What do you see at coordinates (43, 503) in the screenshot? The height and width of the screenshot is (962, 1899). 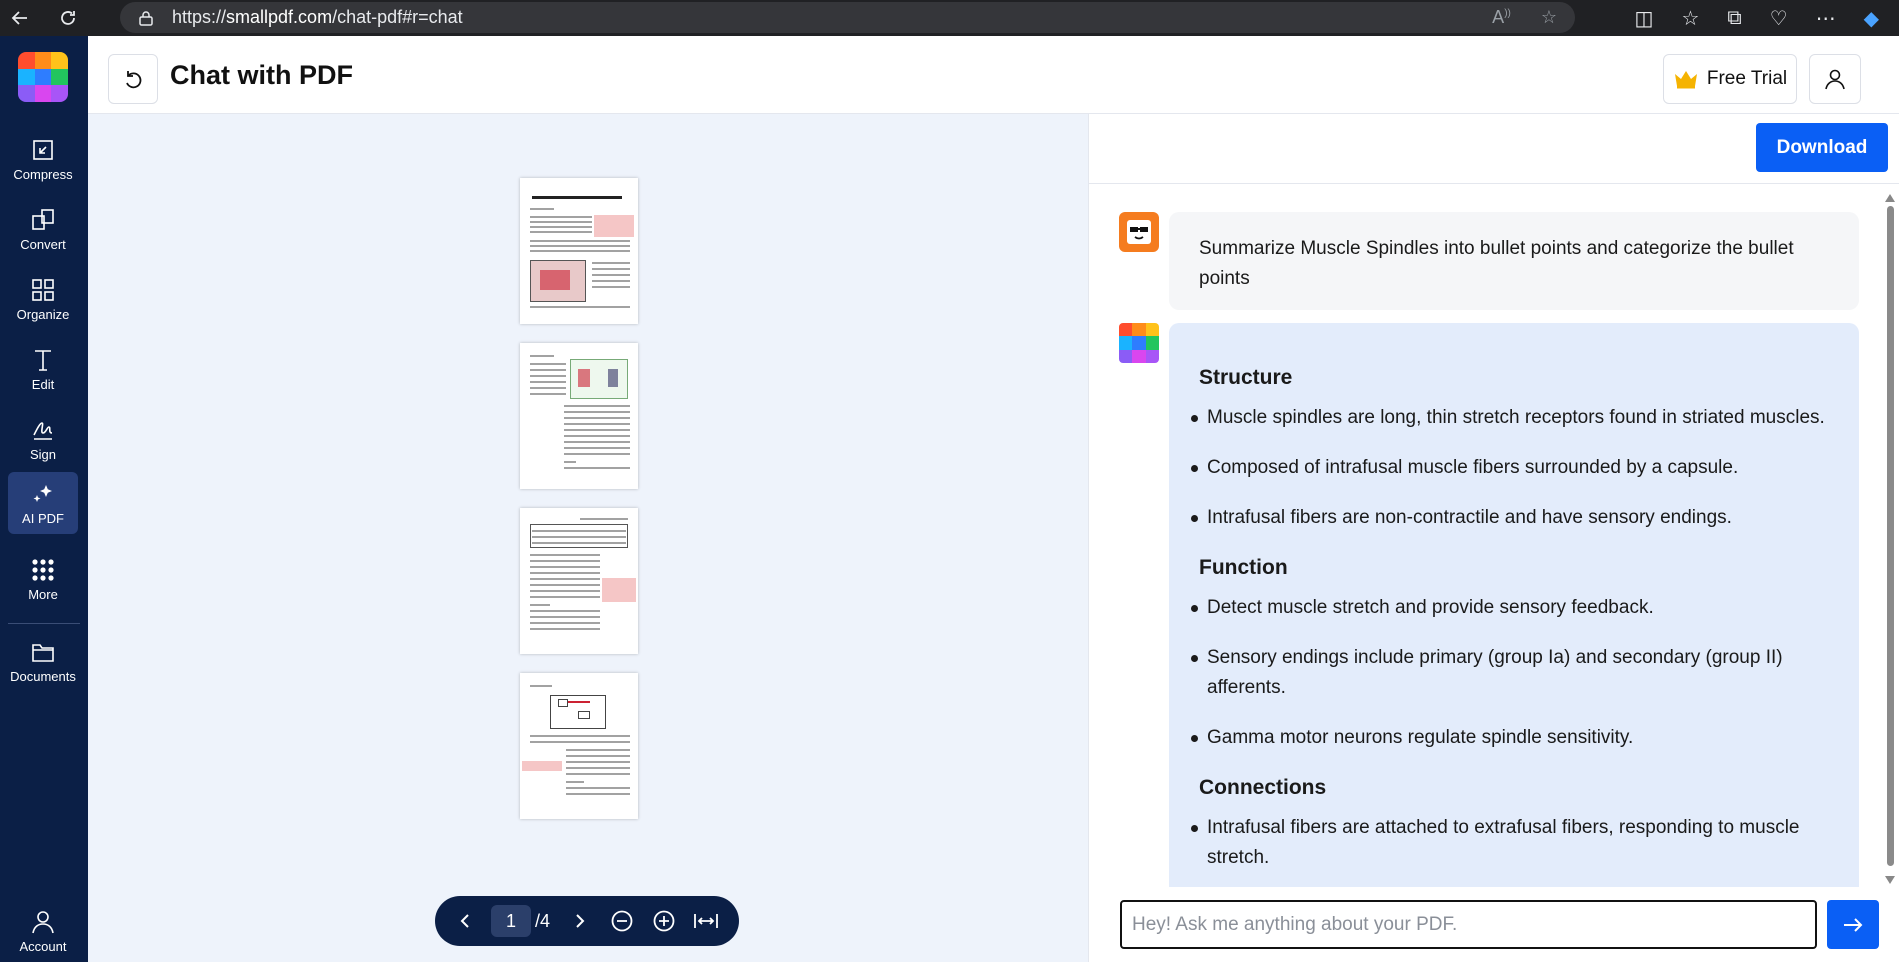 I see `sidebar-item-ai-pdf: AI PDF` at bounding box center [43, 503].